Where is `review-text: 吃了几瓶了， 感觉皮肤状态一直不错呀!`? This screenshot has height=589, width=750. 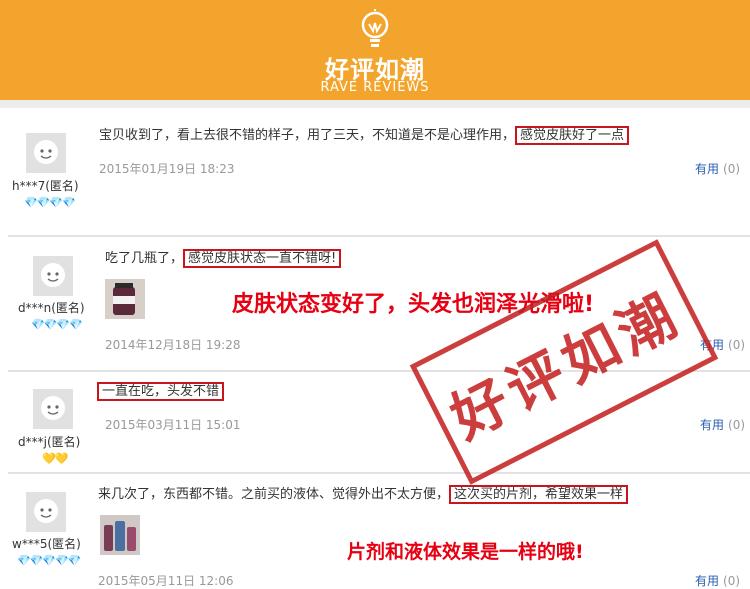
review-text: 吃了几瓶了， 感觉皮肤状态一直不错呀! is located at coordinates (223, 259).